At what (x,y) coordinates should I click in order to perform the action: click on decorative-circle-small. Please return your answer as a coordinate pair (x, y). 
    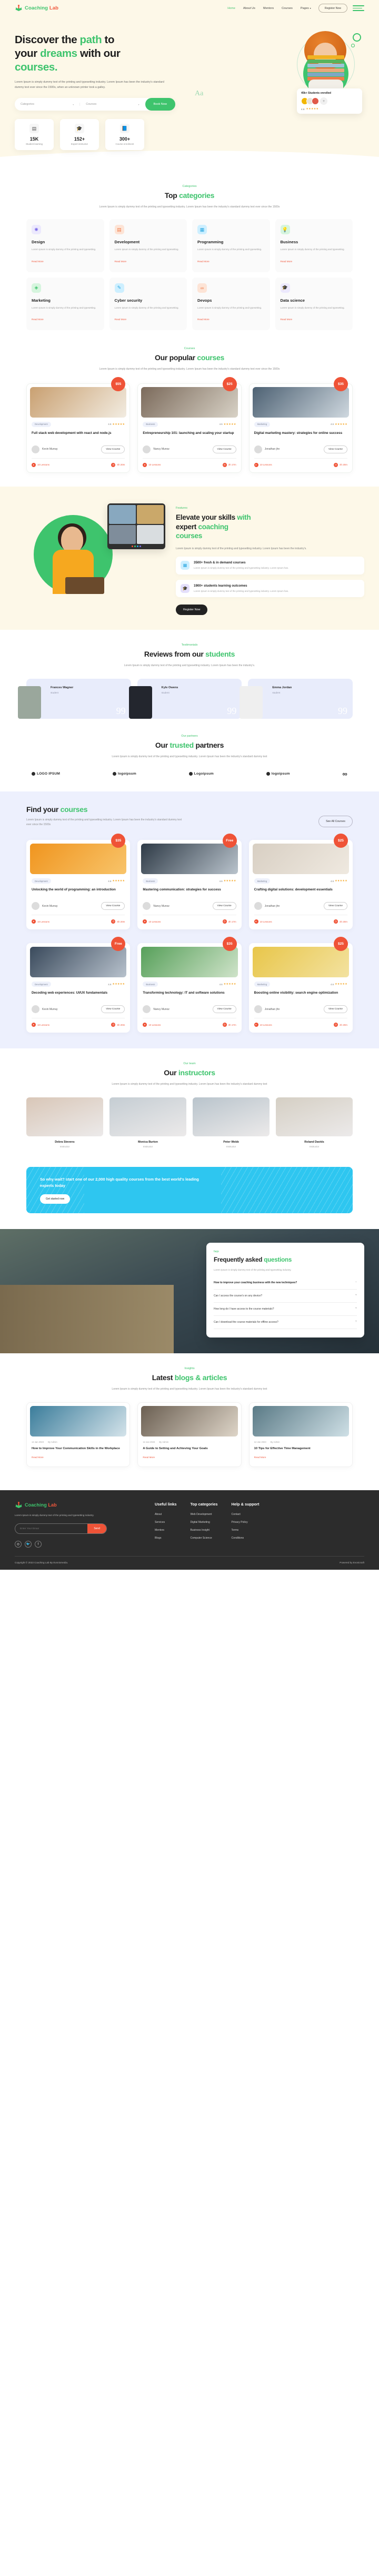
    Looking at the image, I should click on (353, 45).